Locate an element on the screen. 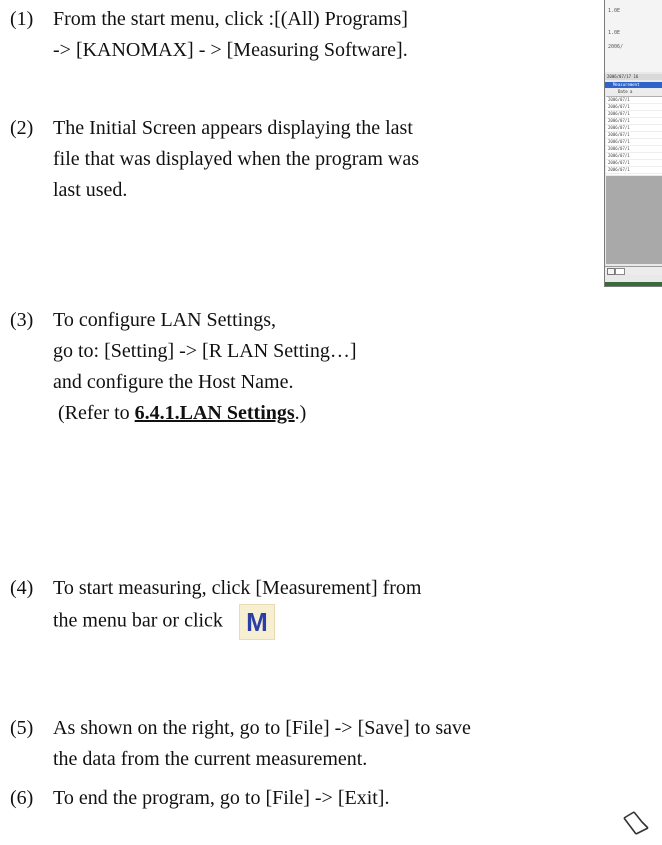  table-header: Date a is located at coordinates (634, 93).